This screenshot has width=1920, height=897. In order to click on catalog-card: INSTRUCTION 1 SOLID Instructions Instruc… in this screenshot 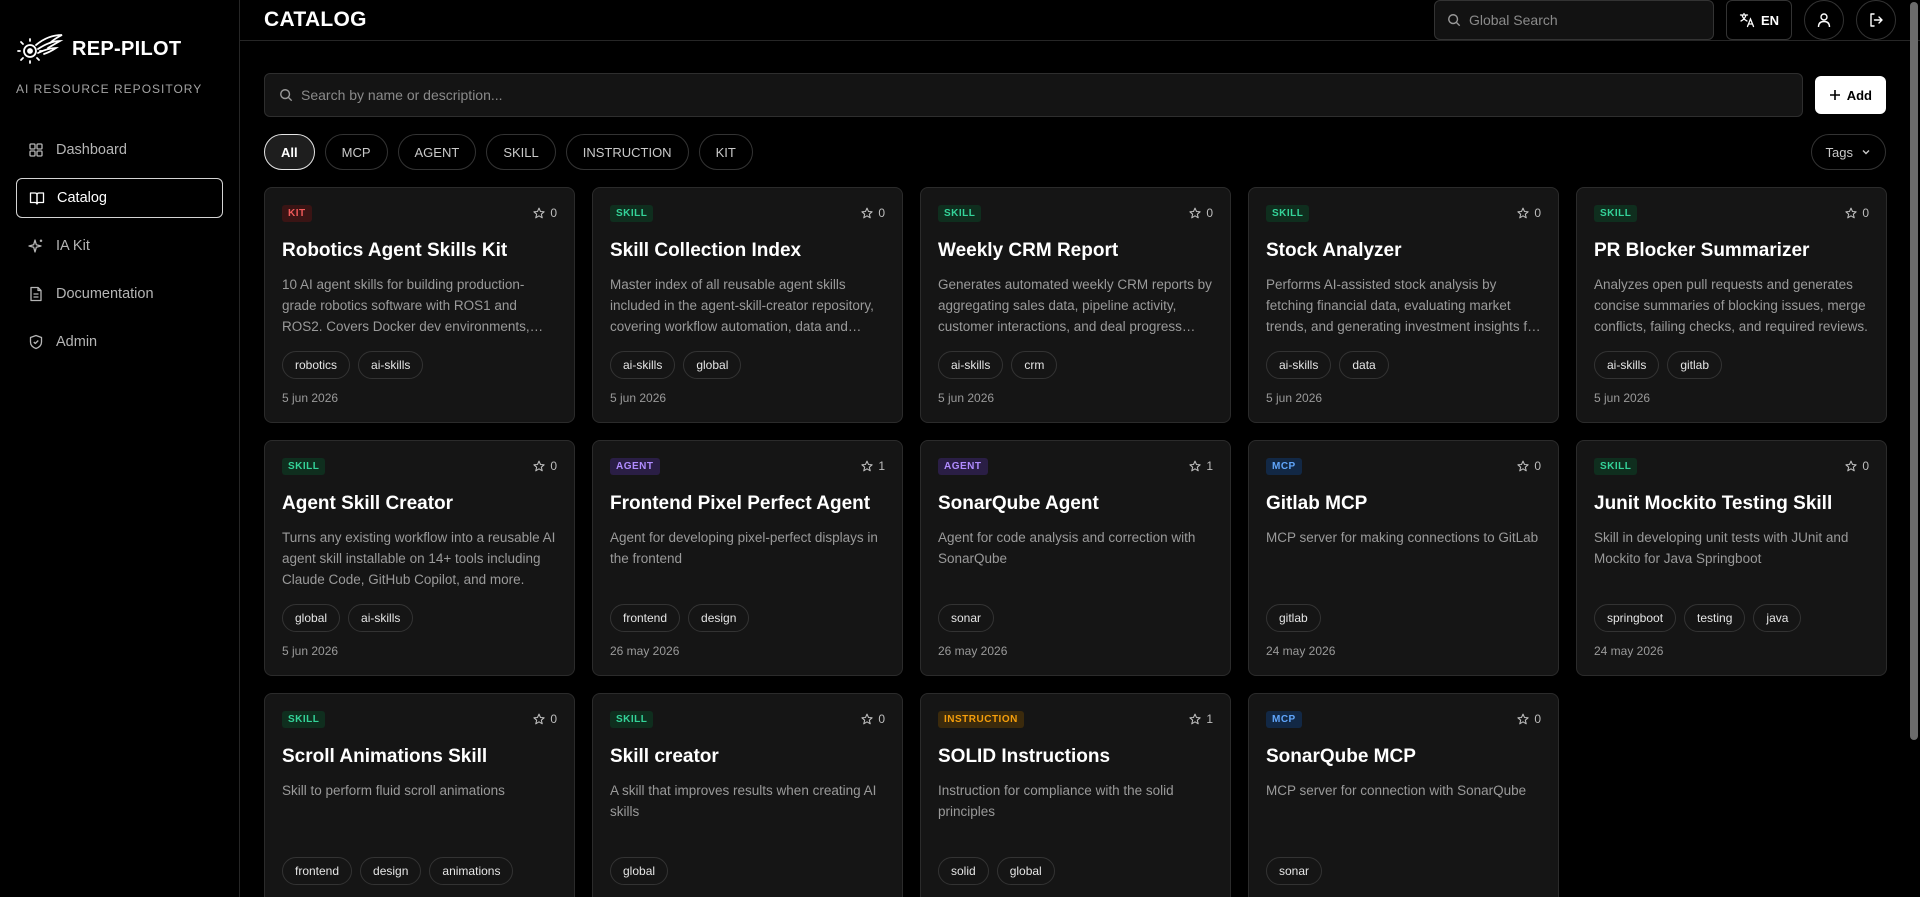, I will do `click(1075, 795)`.